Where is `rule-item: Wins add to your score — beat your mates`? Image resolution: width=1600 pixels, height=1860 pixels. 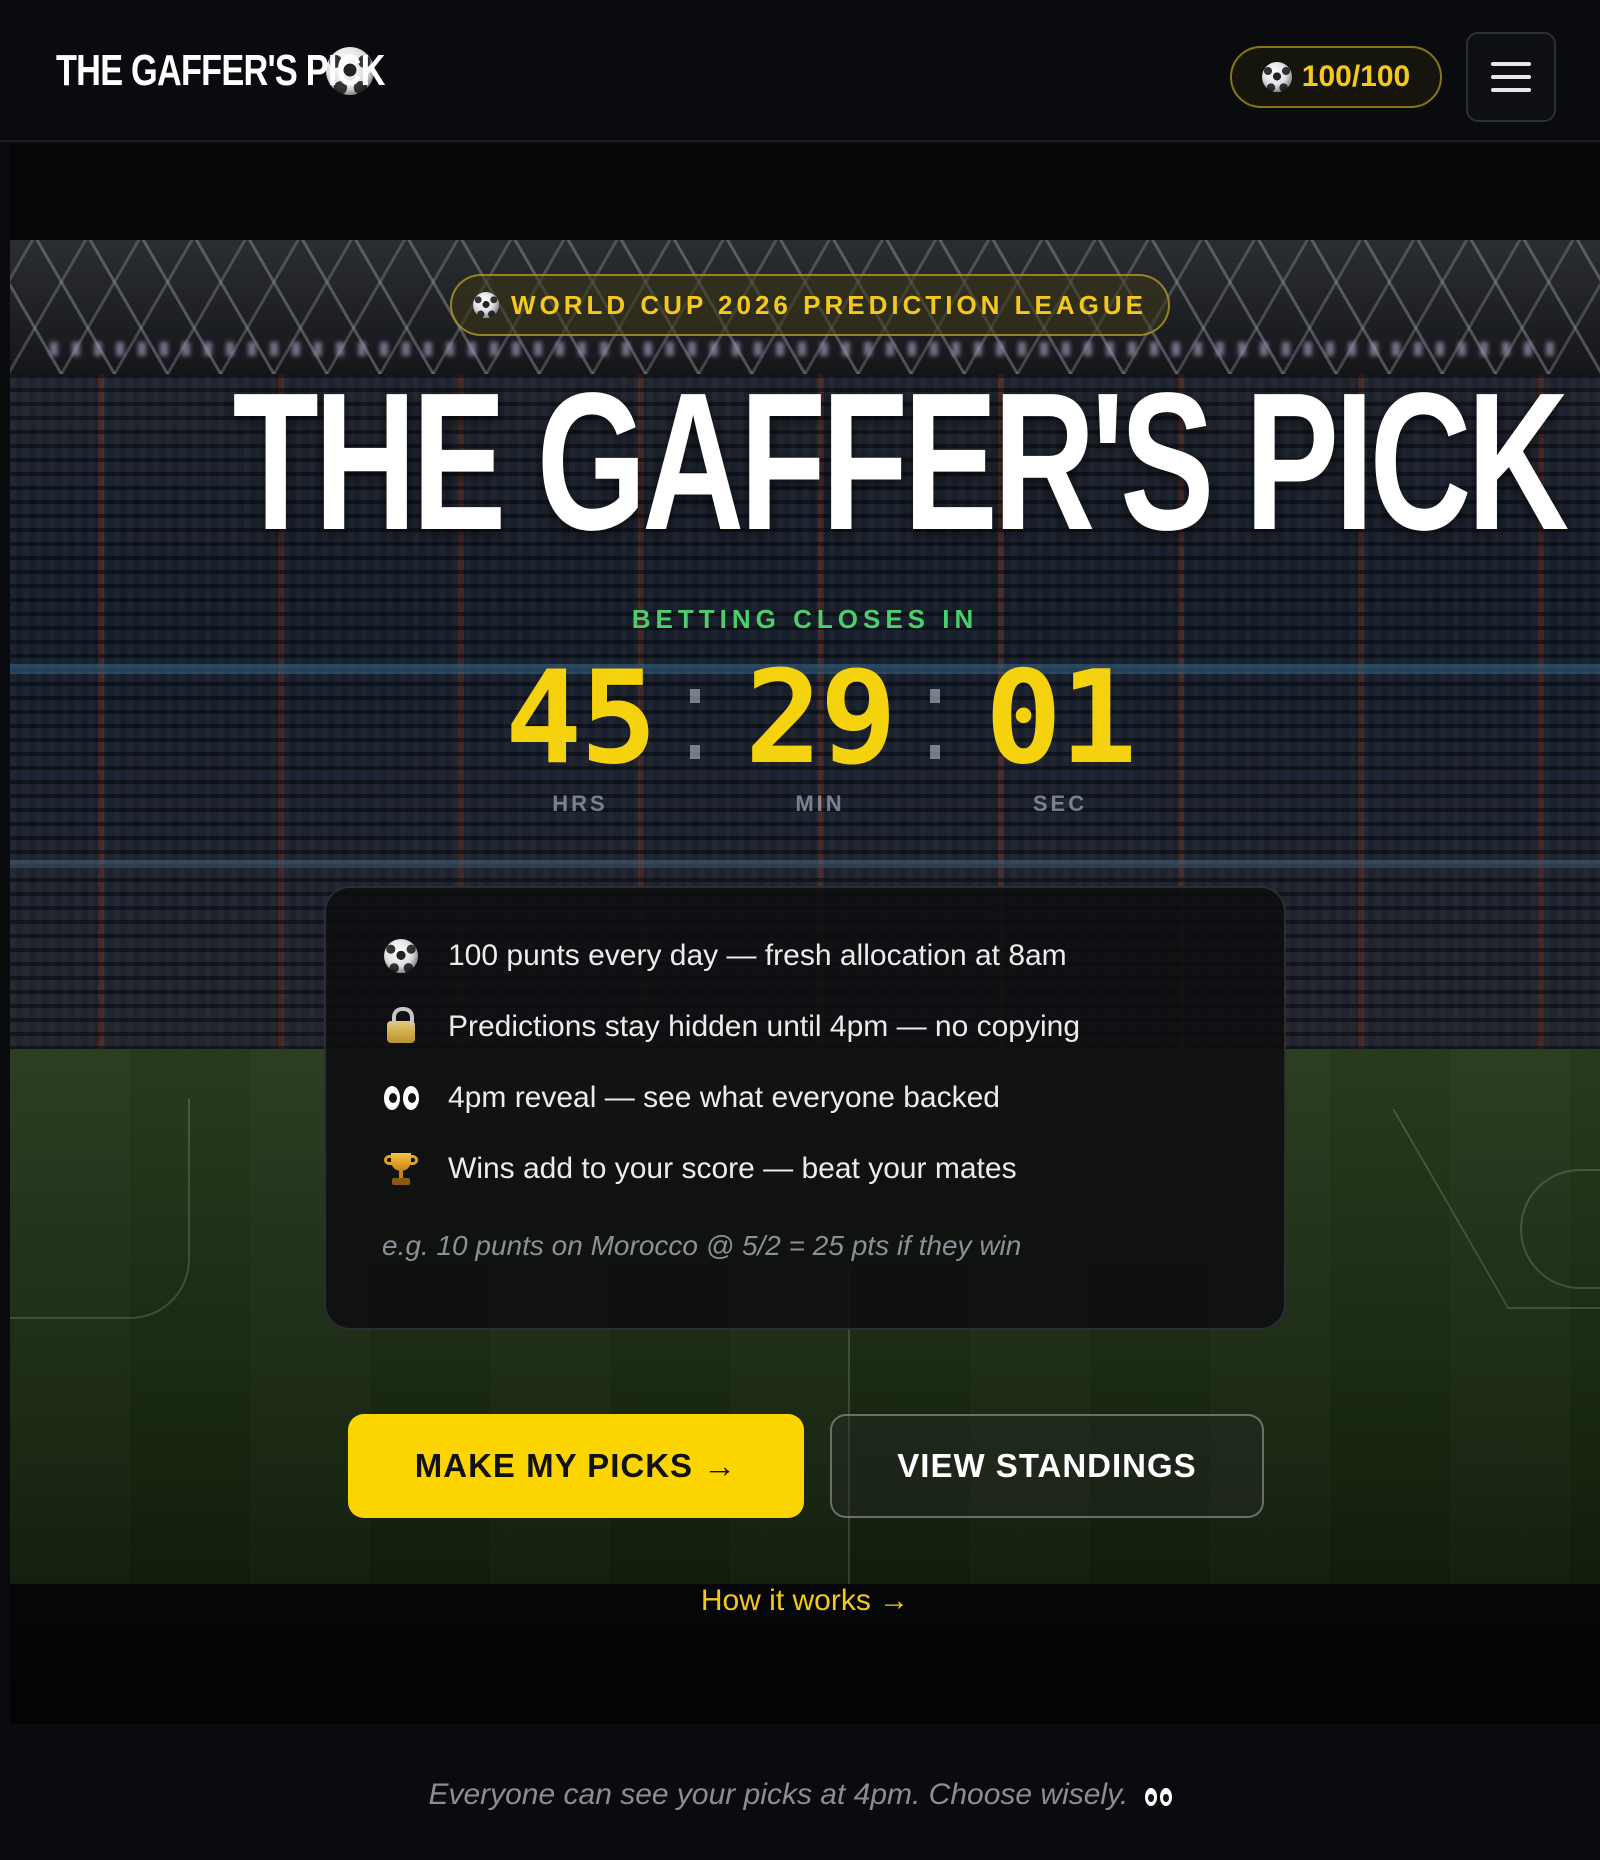
rule-item: Wins add to your score — beat your mates is located at coordinates (699, 1169).